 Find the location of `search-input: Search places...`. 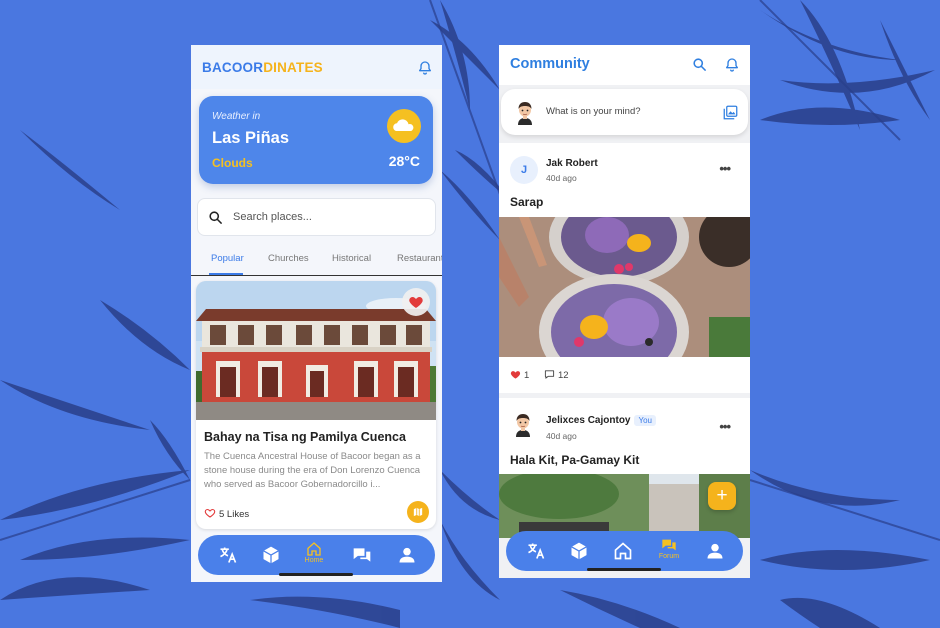

search-input: Search places... is located at coordinates (316, 217).